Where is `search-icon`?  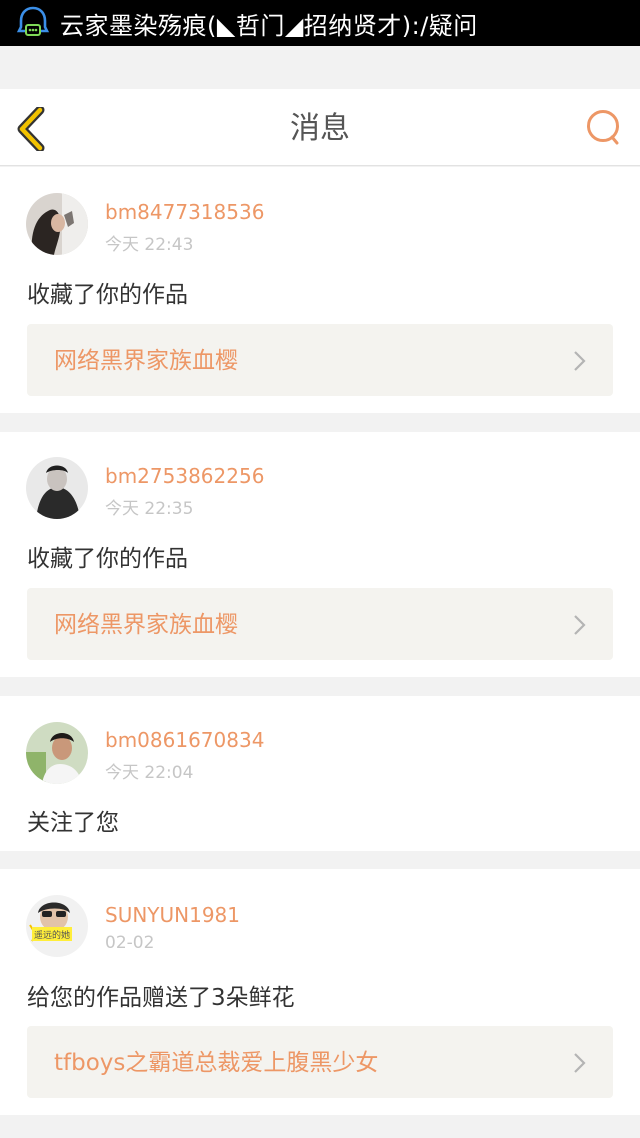 search-icon is located at coordinates (604, 127).